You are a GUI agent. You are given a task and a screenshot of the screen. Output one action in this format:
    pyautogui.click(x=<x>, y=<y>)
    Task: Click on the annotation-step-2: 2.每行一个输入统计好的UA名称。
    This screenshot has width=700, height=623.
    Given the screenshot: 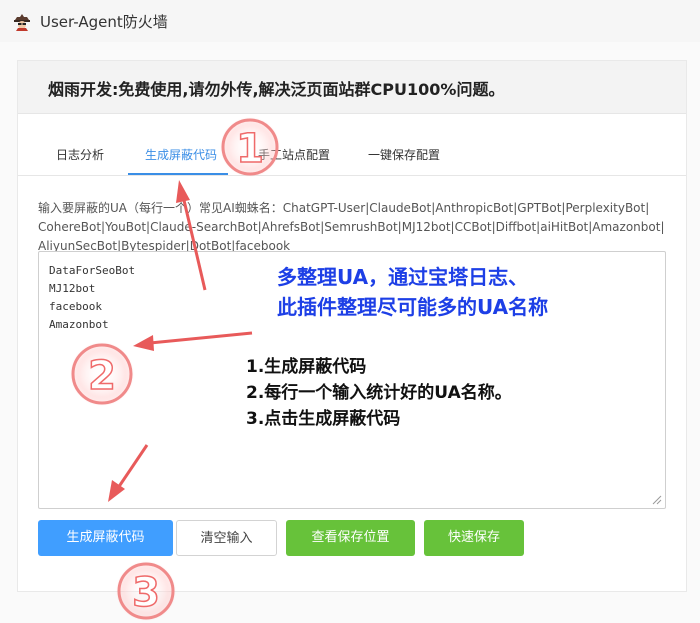 What is the action you would take?
    pyautogui.click(x=379, y=393)
    